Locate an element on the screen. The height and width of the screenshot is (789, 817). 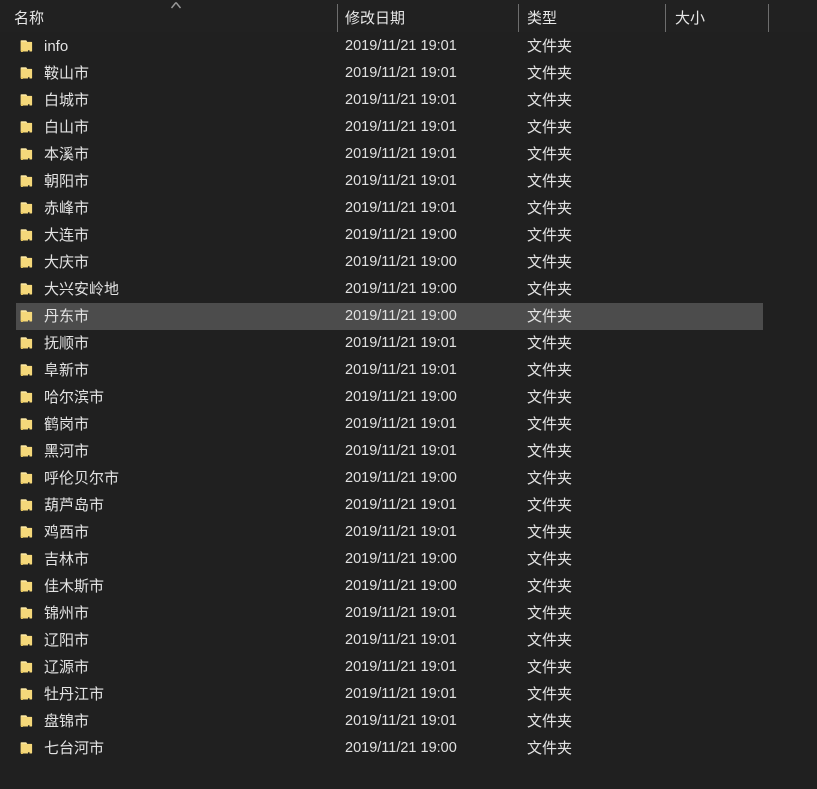
table-row: 丹东市 2019/11/21 19:00 文件夹 is located at coordinates (408, 316).